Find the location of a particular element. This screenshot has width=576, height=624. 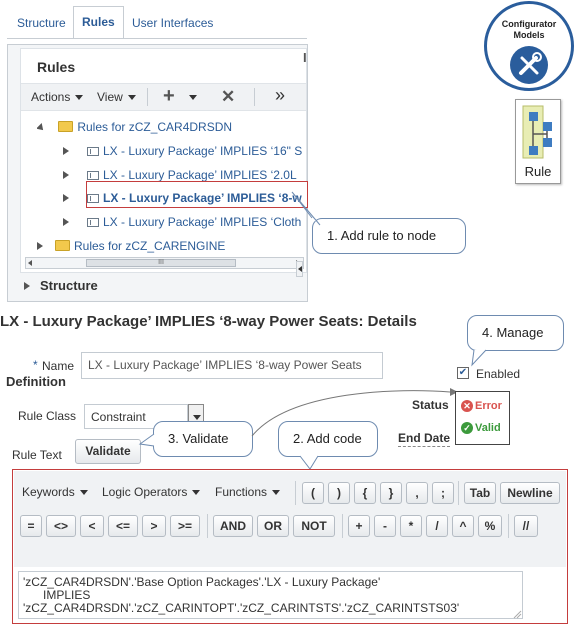

logic-operators-label: Logic Operators is located at coordinates (145, 492).